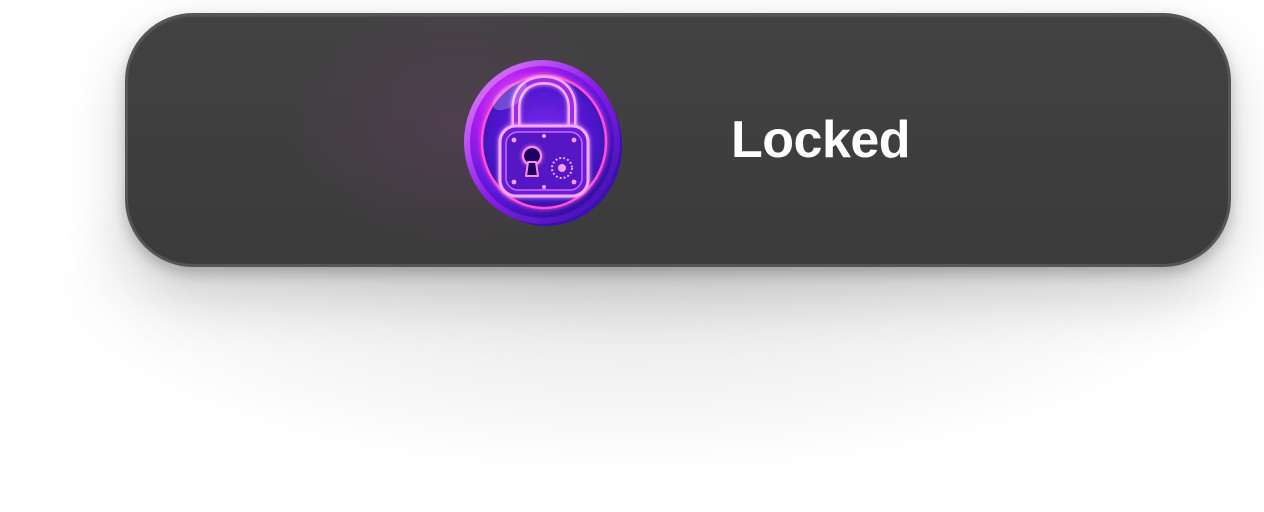  I want to click on lock-status-label: Locked, so click(821, 140).